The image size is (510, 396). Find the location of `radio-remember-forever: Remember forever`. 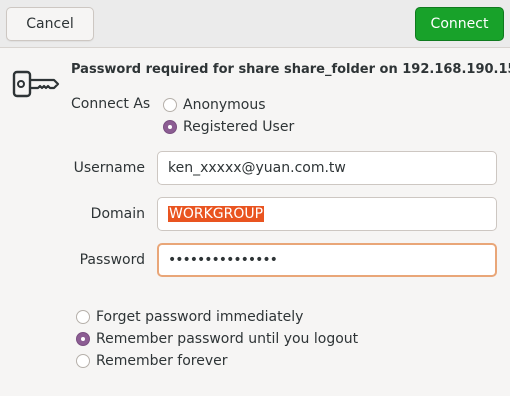

radio-remember-forever: Remember forever is located at coordinates (152, 361).